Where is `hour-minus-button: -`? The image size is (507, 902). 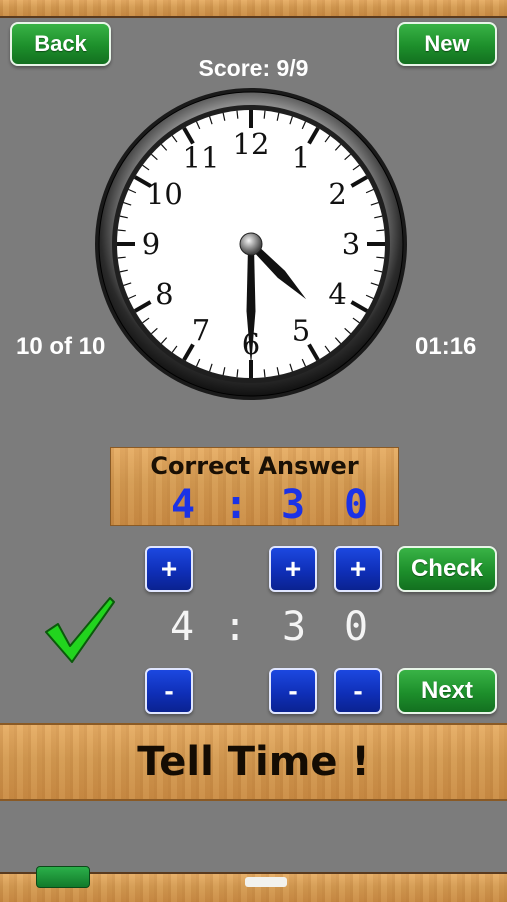 hour-minus-button: - is located at coordinates (169, 691).